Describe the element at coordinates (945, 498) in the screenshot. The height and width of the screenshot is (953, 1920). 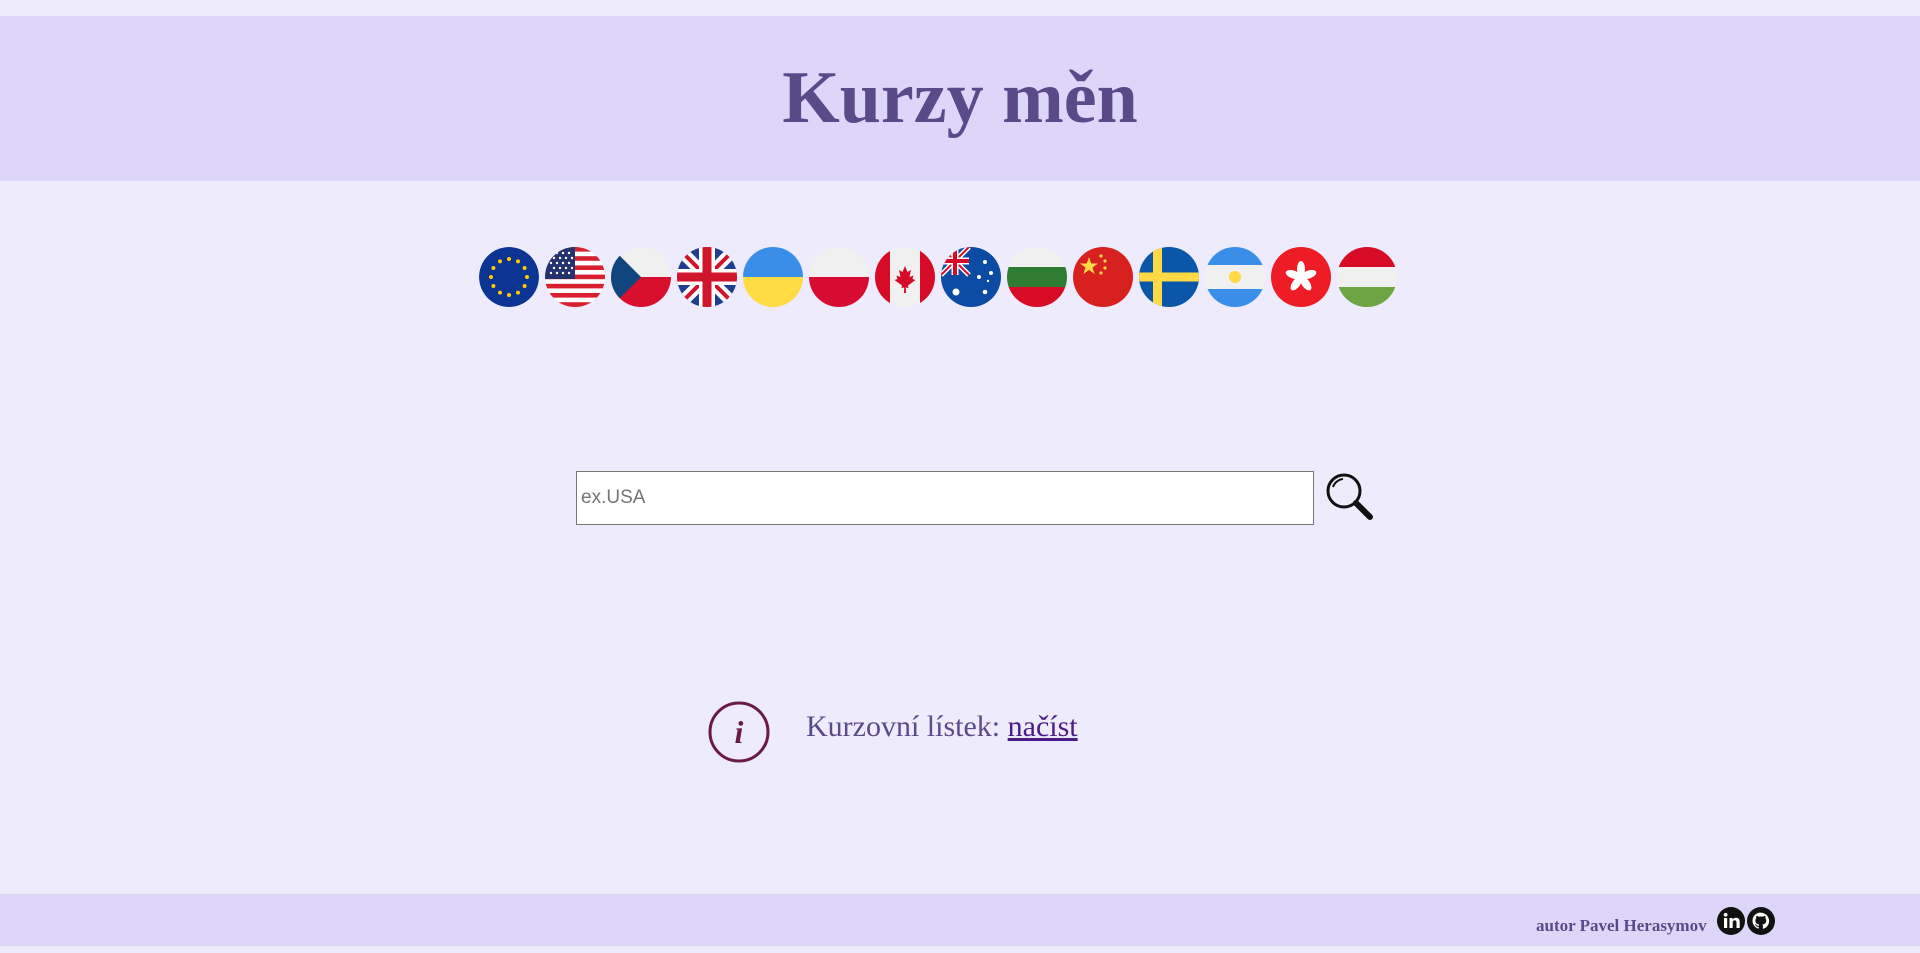
I see `search-input` at that location.